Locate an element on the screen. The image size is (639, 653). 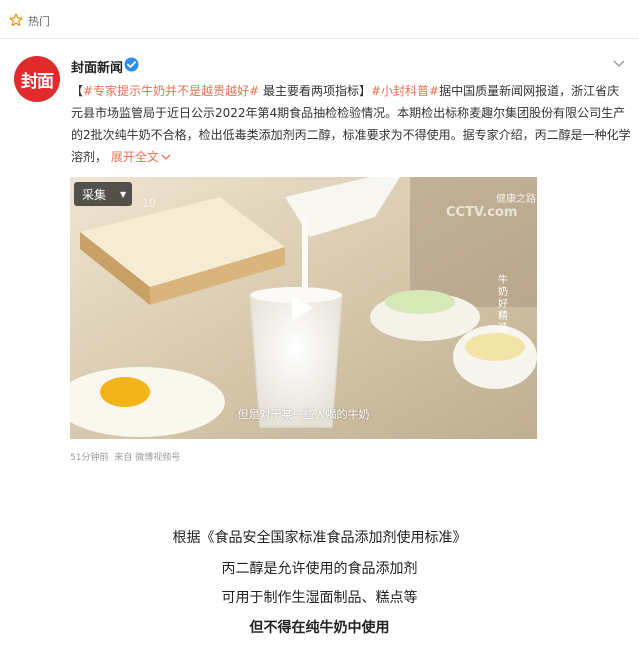
post-time: 51分钟前 is located at coordinates (89, 458).